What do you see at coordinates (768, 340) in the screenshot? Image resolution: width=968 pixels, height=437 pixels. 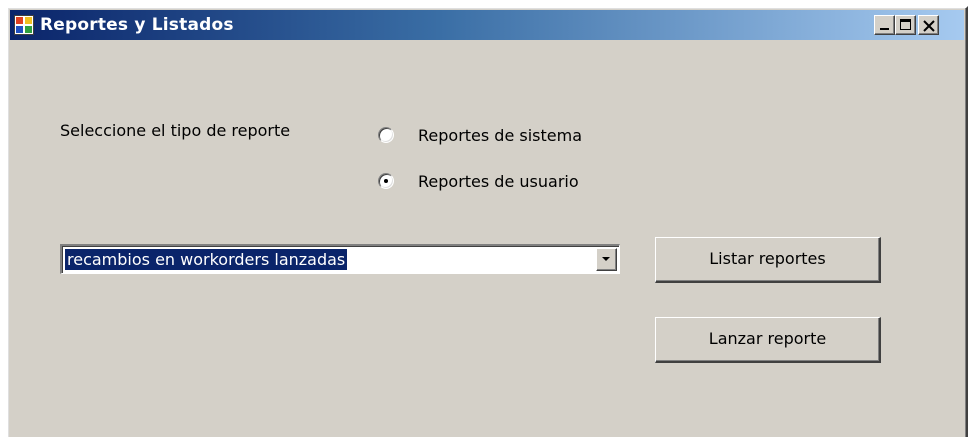 I see `lanzar-reporte-button: Lanzar reporte` at bounding box center [768, 340].